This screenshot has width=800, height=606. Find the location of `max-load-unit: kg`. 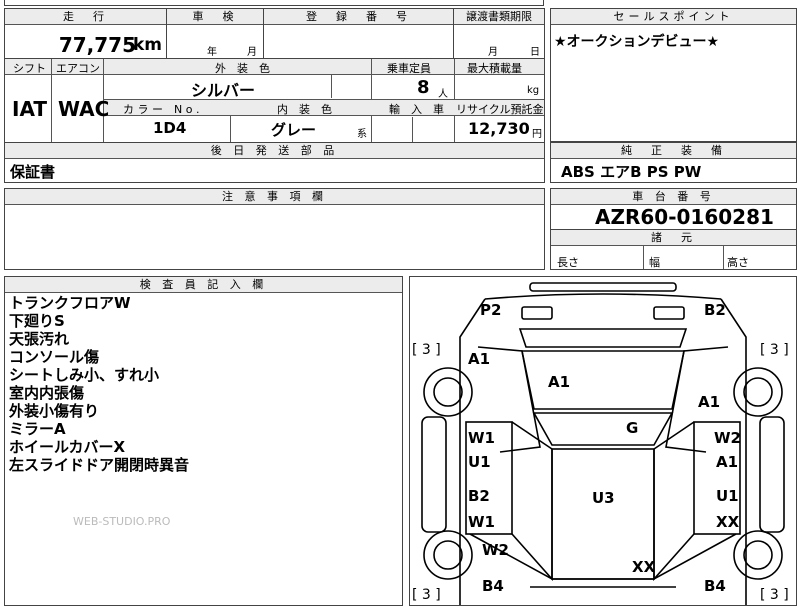

max-load-unit: kg is located at coordinates (533, 90).